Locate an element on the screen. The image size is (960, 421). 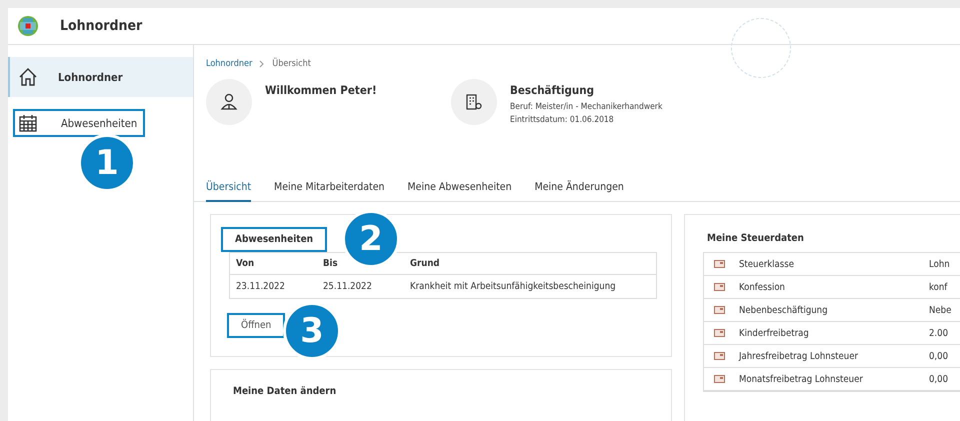
table-cell: 25.11.2022 is located at coordinates (360, 286).